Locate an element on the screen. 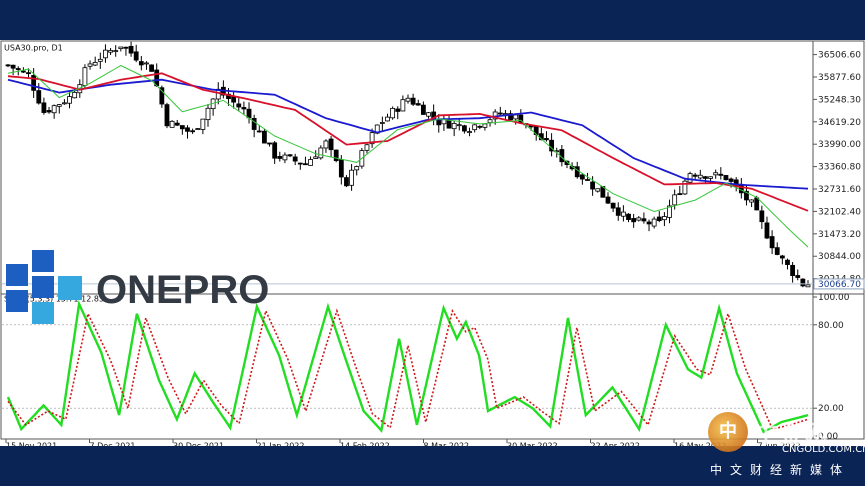 The height and width of the screenshot is (486, 865). price-chart-title: USA30.pro, D1 is located at coordinates (33, 48).